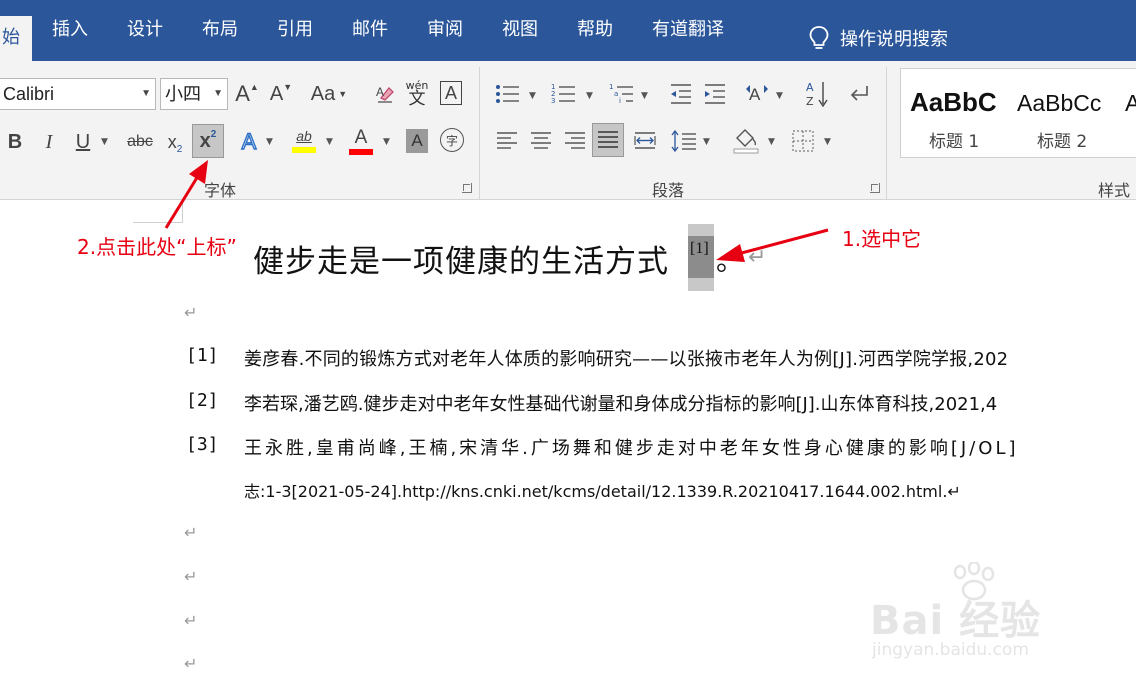 The height and width of the screenshot is (687, 1136). I want to click on caret-up-icon: ▲, so click(254, 87).